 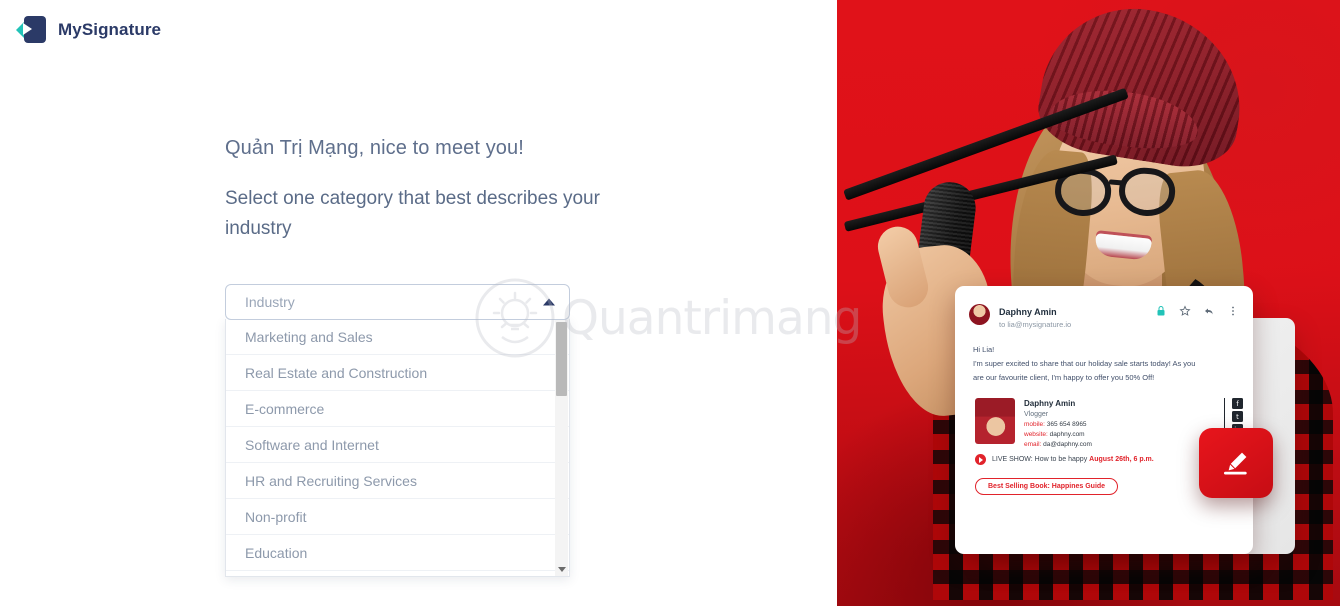 I want to click on scrollbar-thumb, so click(x=561, y=359).